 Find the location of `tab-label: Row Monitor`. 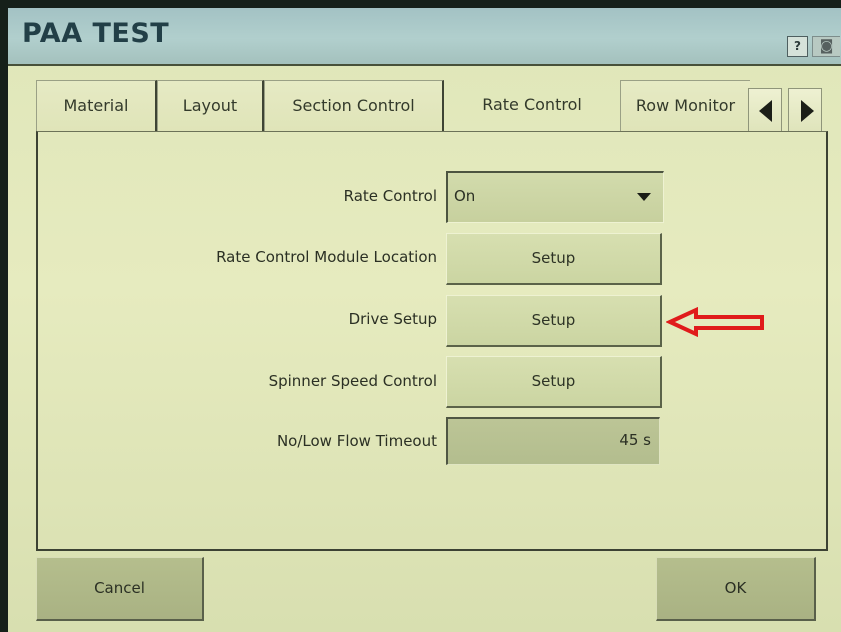

tab-label: Row Monitor is located at coordinates (685, 105).